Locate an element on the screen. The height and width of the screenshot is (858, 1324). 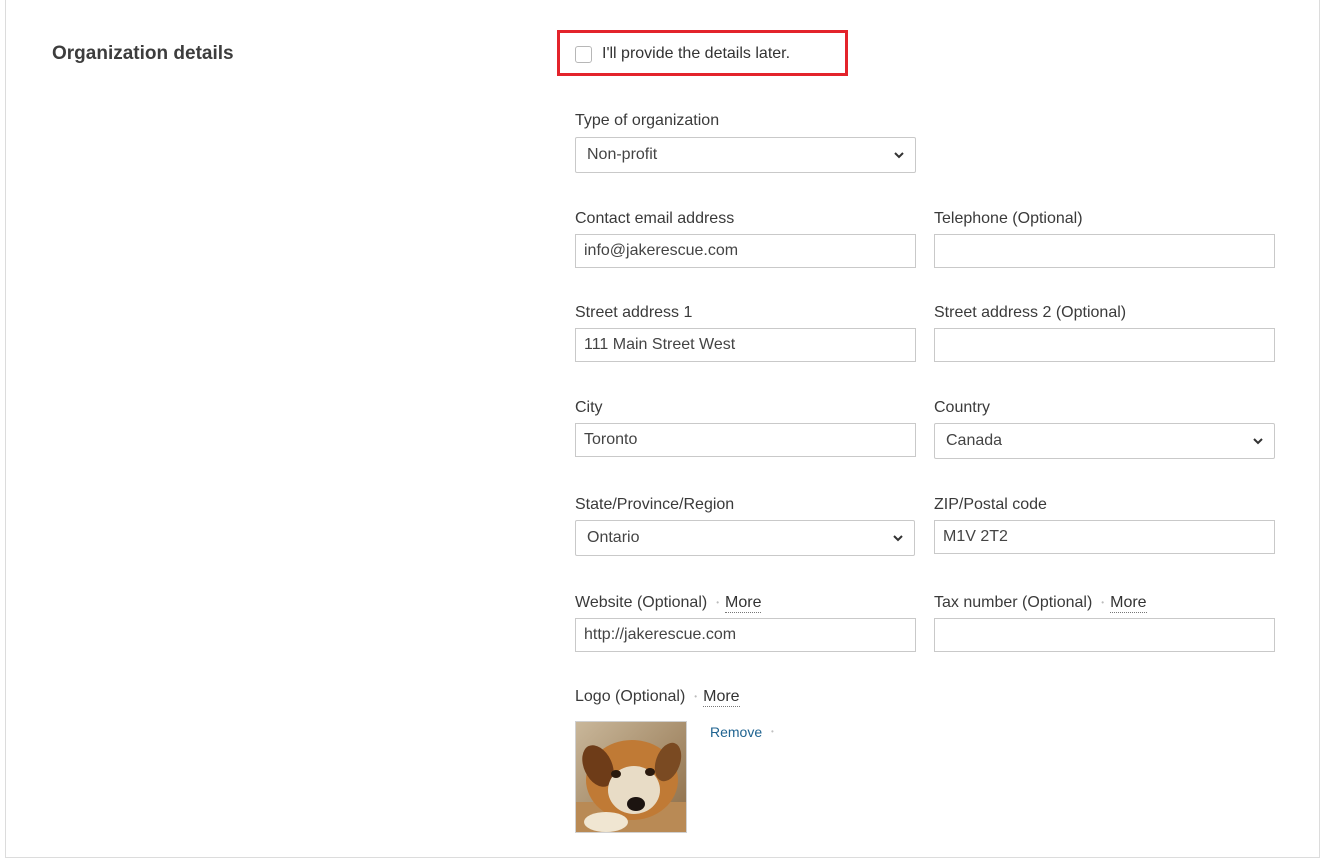
provide-later-label: I'll provide the details later. is located at coordinates (696, 54).